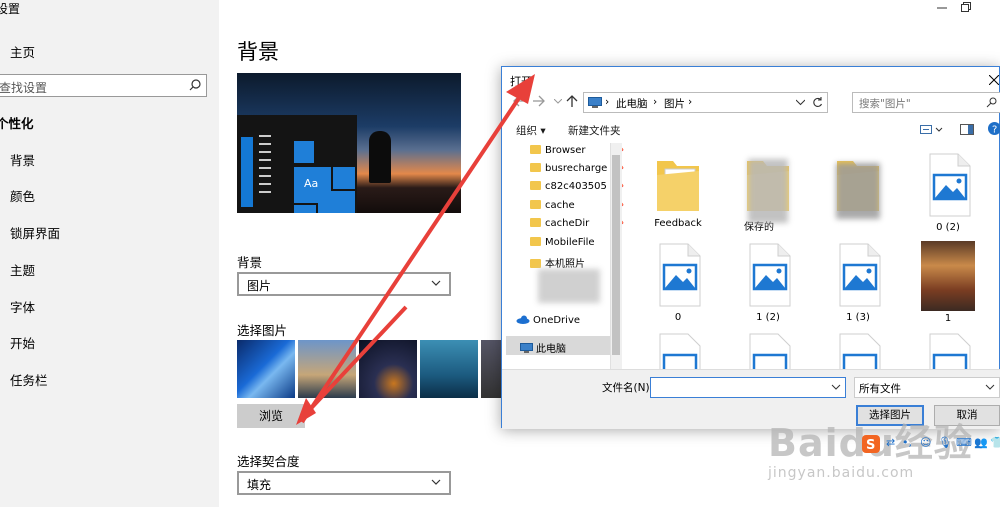 The image size is (1000, 507). Describe the element at coordinates (768, 193) in the screenshot. I see `file-item-saved: 保存的` at that location.